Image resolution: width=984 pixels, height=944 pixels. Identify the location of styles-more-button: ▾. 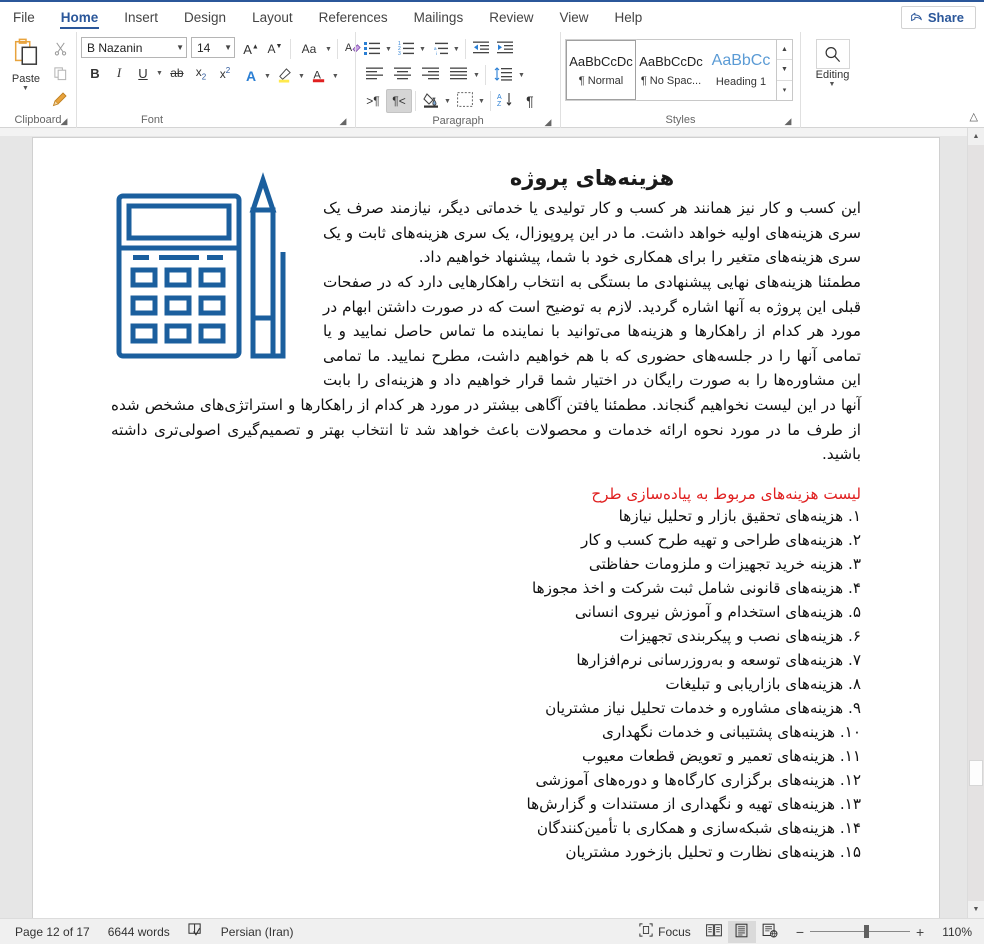
(784, 90).